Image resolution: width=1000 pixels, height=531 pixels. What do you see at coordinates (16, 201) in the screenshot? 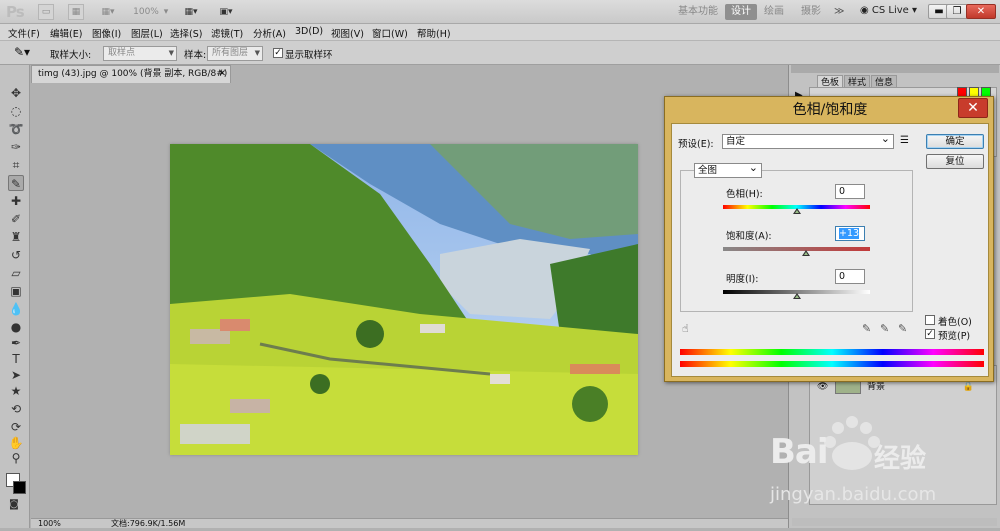
I see `healing-brush-tool-icon: ✚` at bounding box center [16, 201].